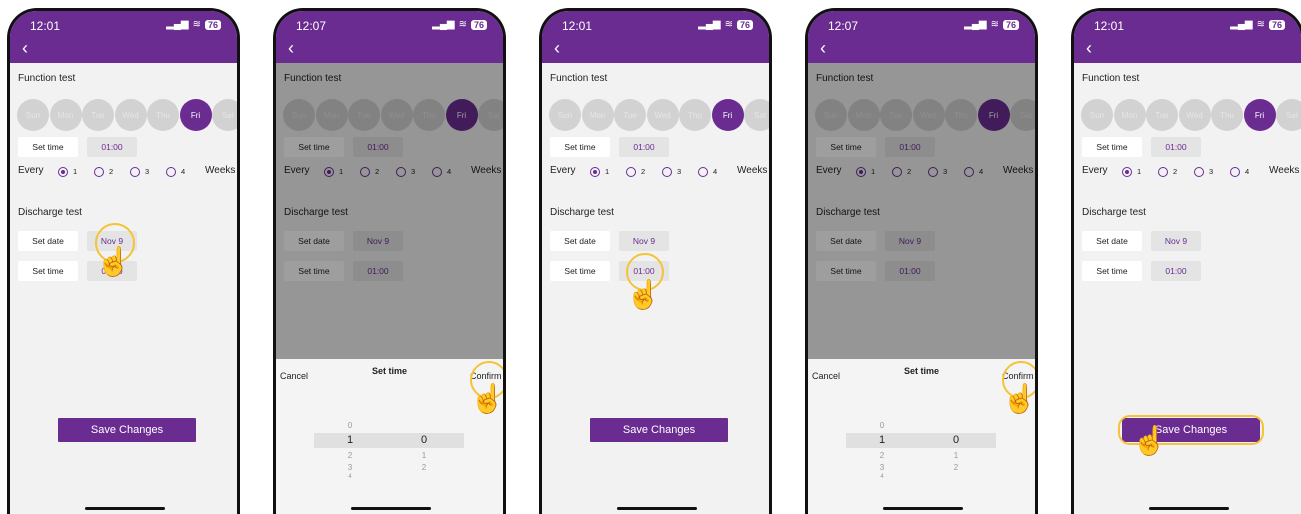 The height and width of the screenshot is (514, 1301). Describe the element at coordinates (752, 170) in the screenshot. I see `weeks-label: Weeks` at that location.